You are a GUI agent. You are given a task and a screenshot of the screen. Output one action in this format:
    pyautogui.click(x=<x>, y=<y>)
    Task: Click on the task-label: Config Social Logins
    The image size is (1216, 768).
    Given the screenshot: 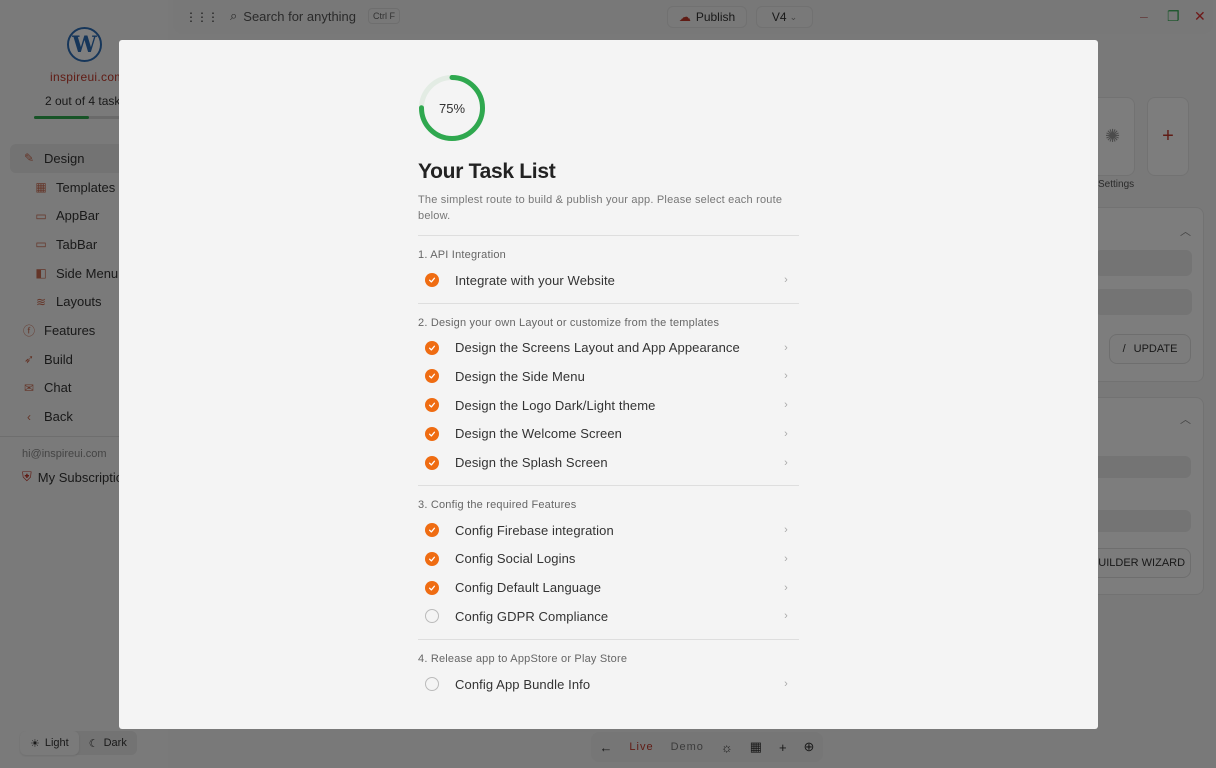 What is the action you would take?
    pyautogui.click(x=515, y=559)
    